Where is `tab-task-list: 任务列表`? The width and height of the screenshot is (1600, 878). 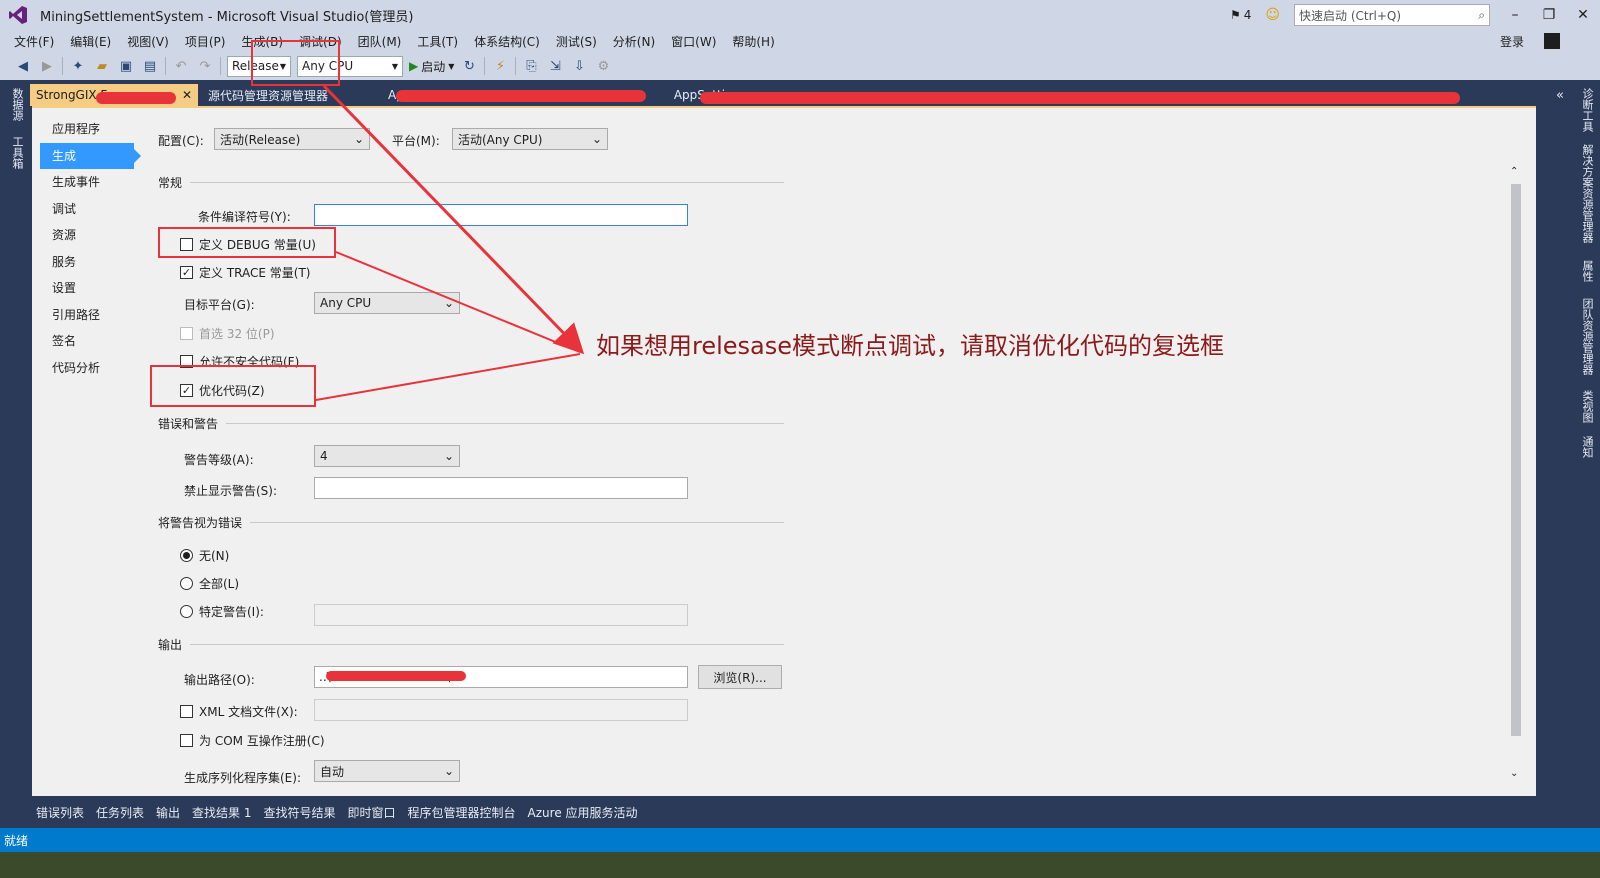
tab-task-list: 任务列表 is located at coordinates (120, 812).